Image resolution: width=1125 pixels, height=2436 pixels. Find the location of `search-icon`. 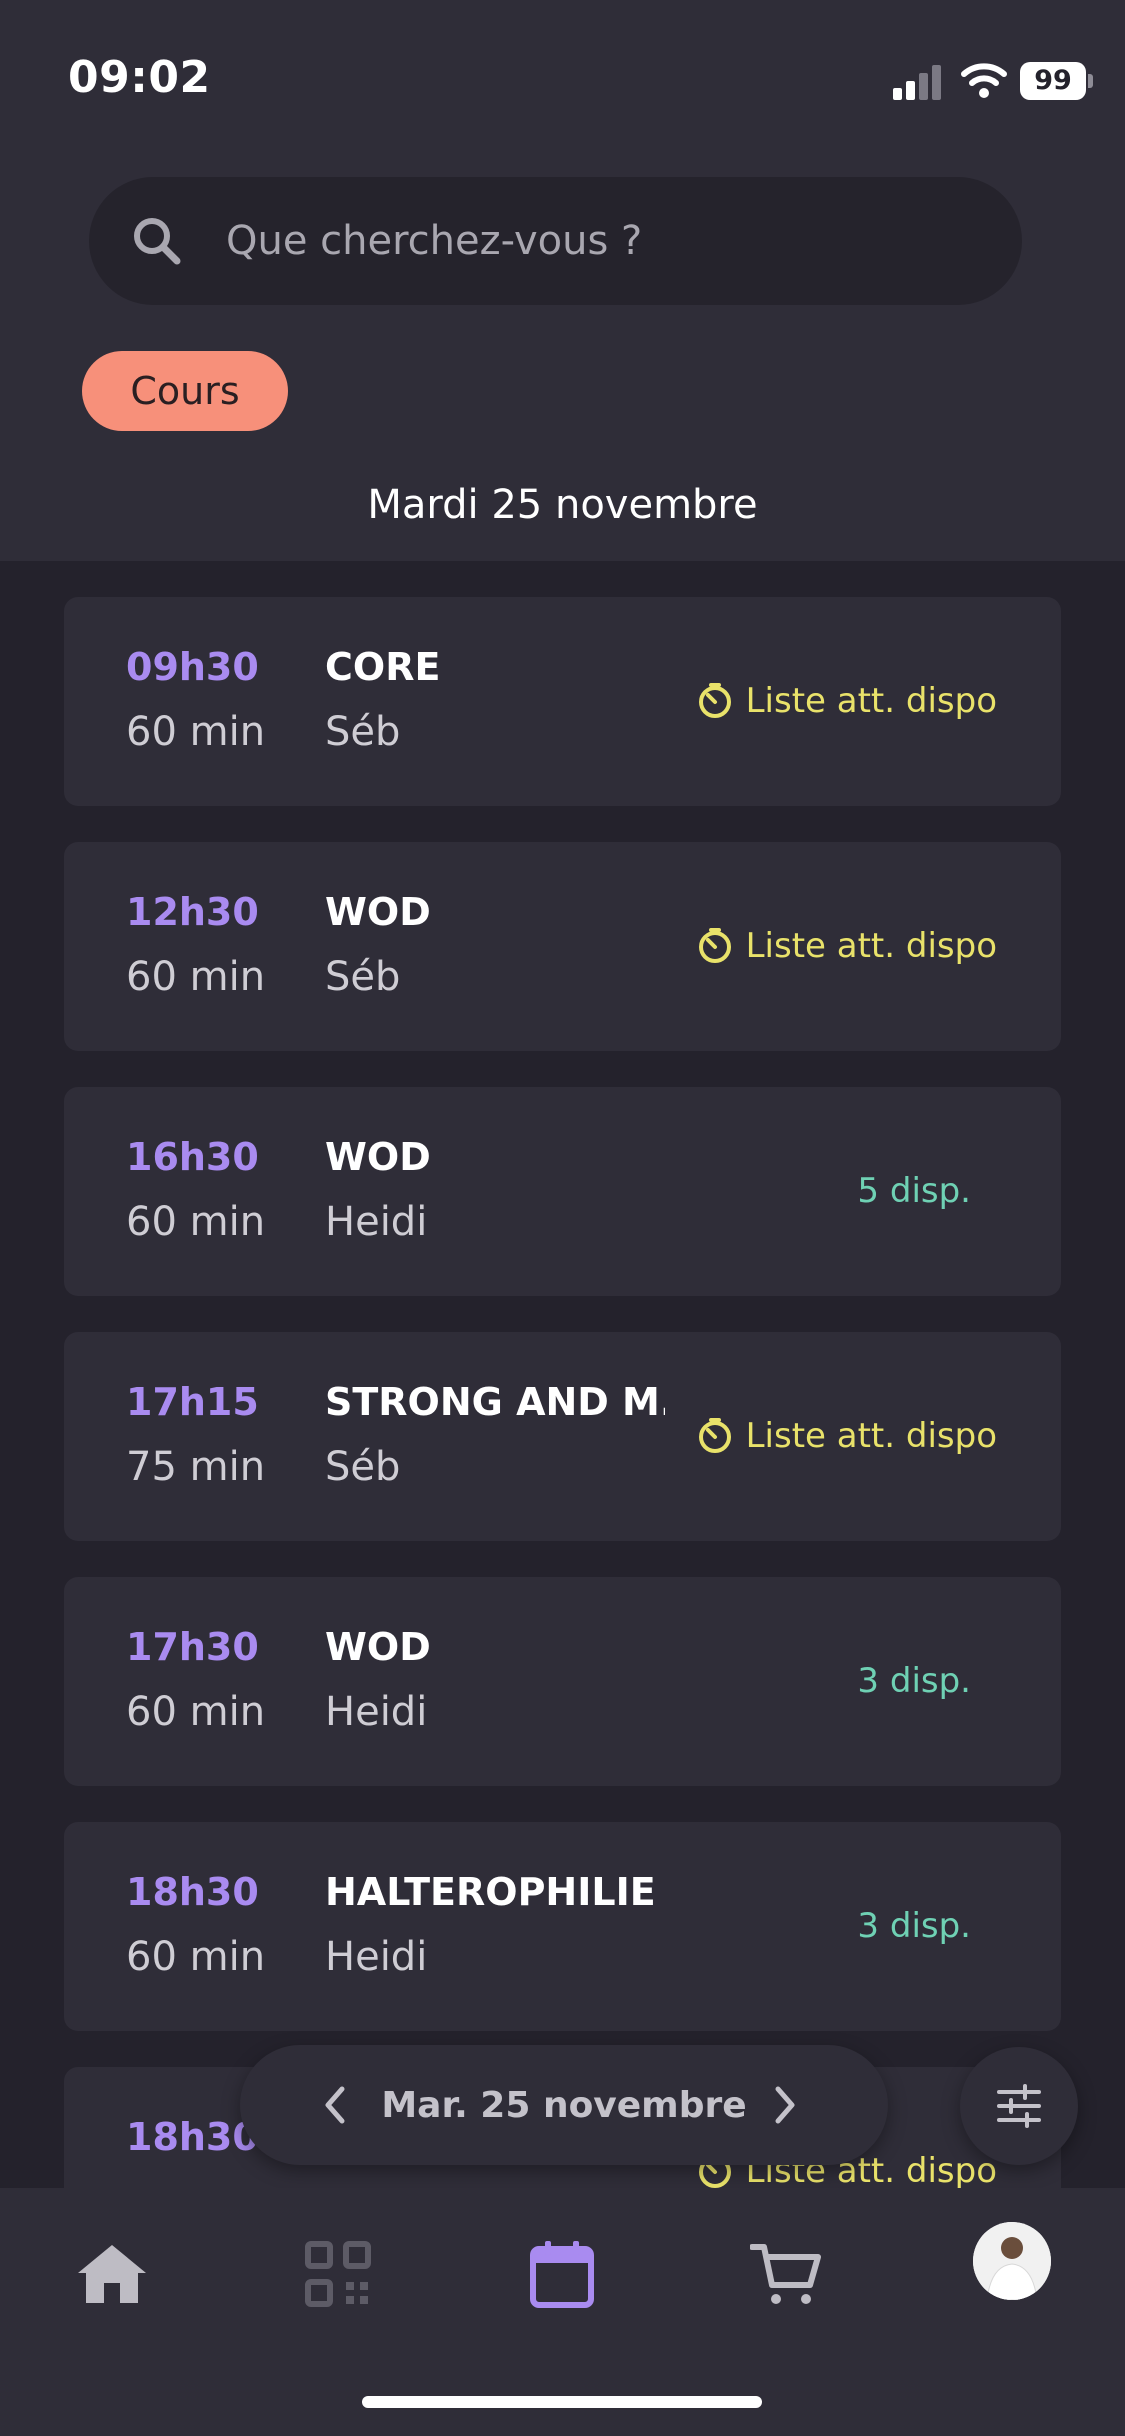

search-icon is located at coordinates (157, 243).